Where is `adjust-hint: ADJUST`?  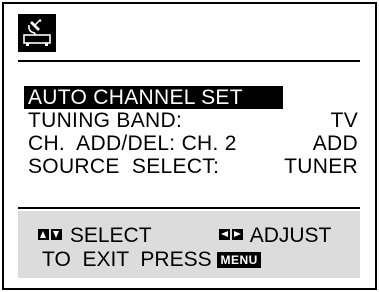
adjust-hint: ADJUST is located at coordinates (275, 235).